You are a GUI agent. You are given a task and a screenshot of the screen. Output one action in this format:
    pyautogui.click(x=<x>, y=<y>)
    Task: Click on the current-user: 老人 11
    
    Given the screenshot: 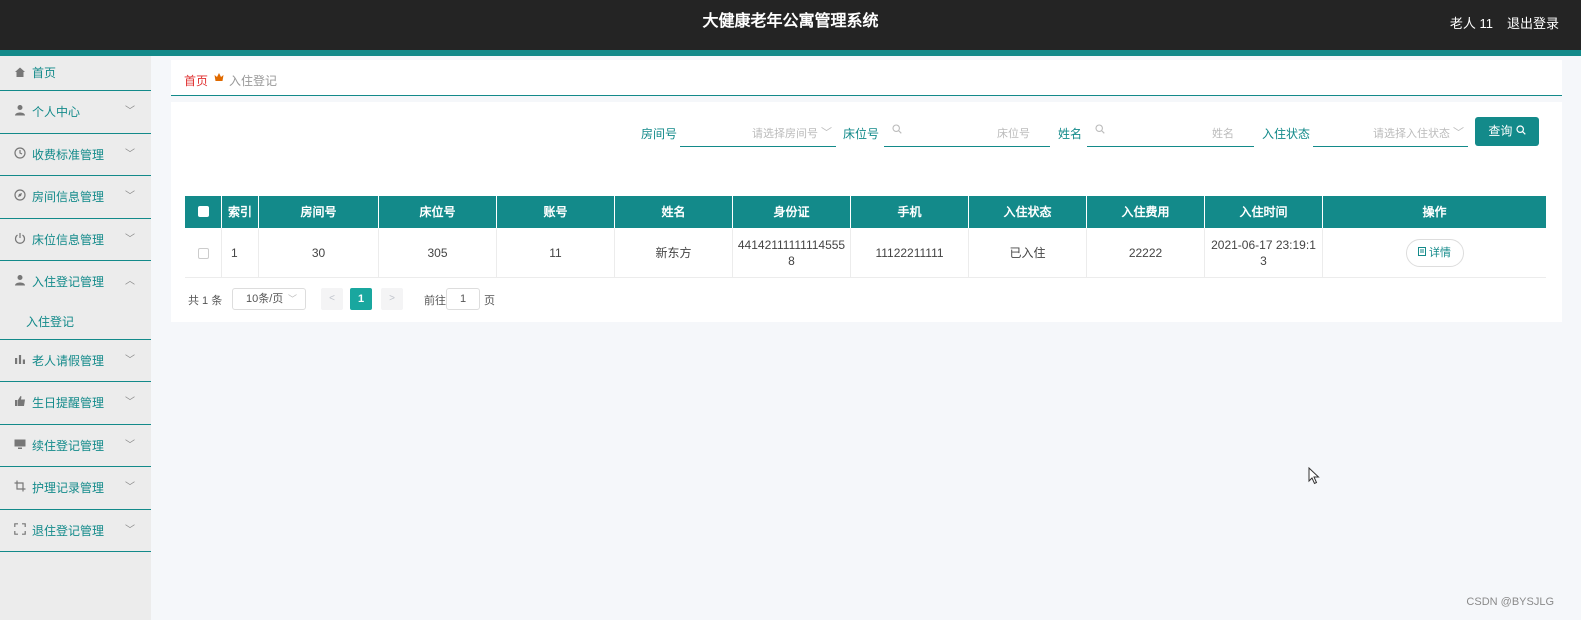 What is the action you would take?
    pyautogui.click(x=1471, y=23)
    